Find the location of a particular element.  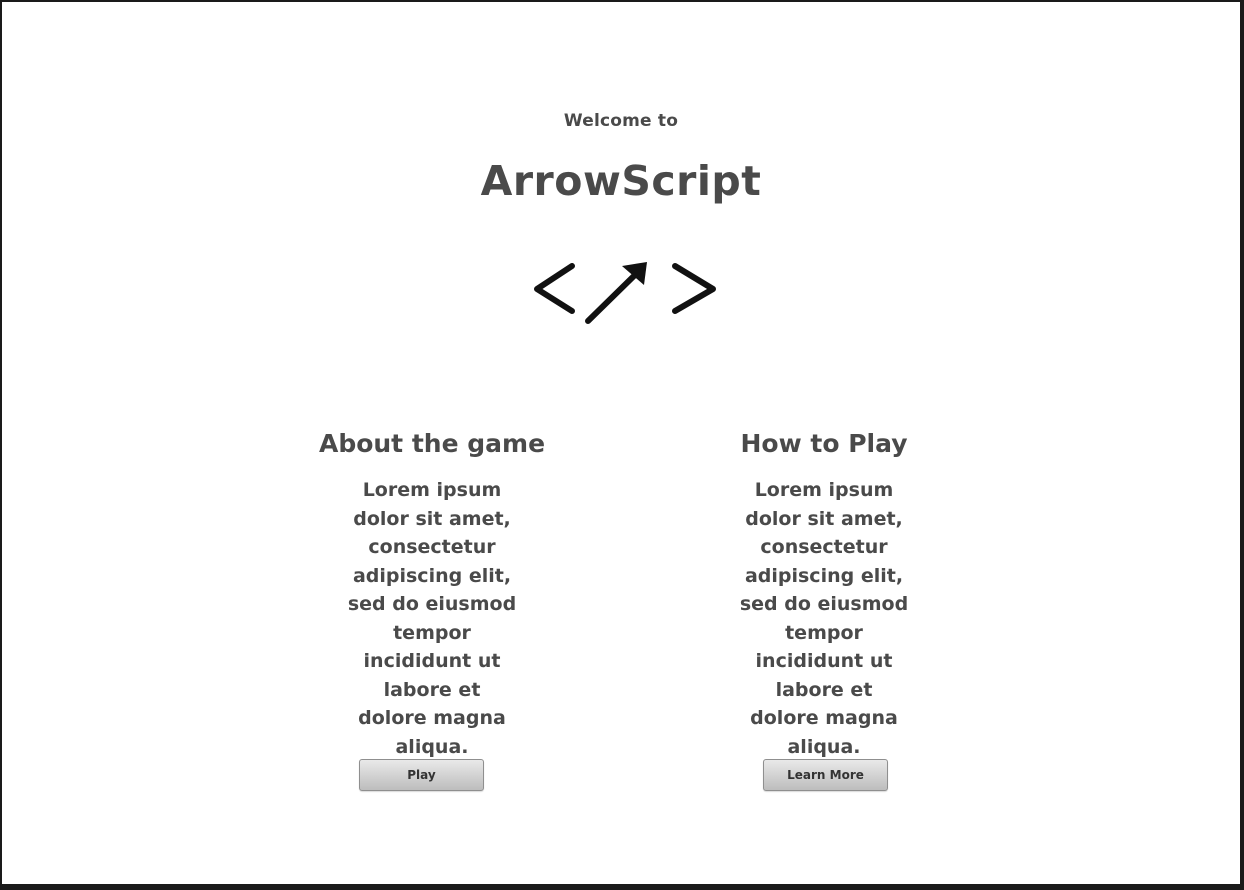

how-to-play-heading: How to Play is located at coordinates (824, 443).